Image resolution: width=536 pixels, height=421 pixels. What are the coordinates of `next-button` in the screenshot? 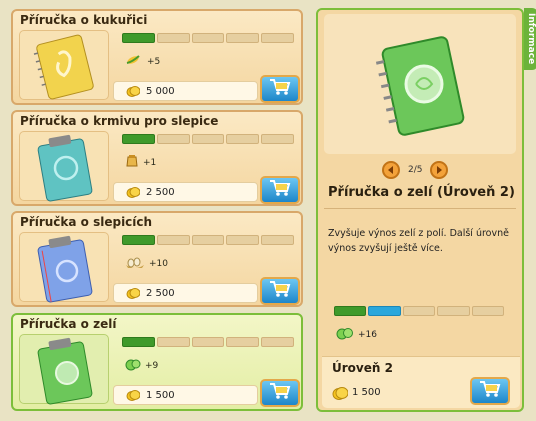 It's located at (439, 170).